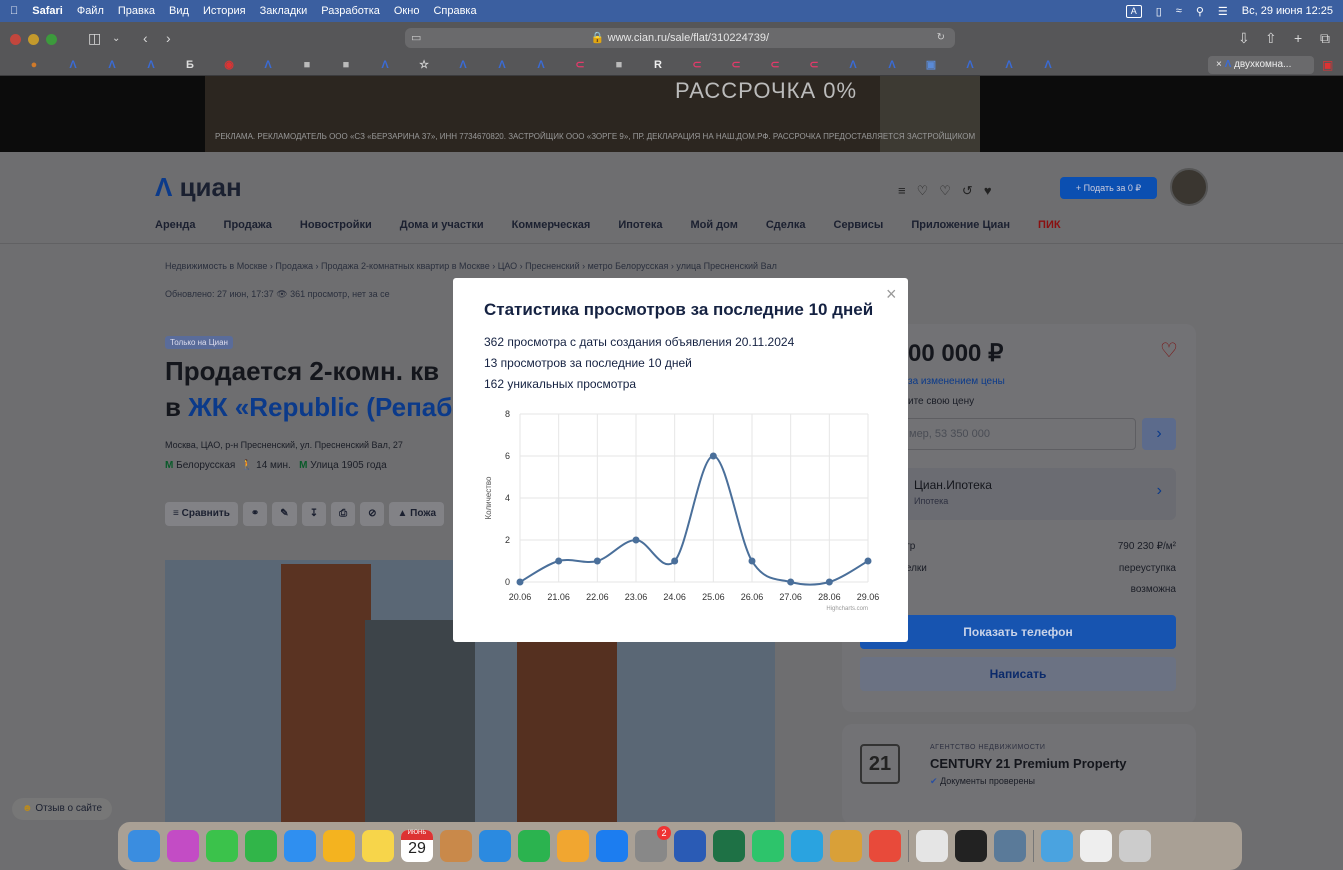  Describe the element at coordinates (229, 65) in the screenshot. I see `favorite-yandex-icon: ◉` at that location.